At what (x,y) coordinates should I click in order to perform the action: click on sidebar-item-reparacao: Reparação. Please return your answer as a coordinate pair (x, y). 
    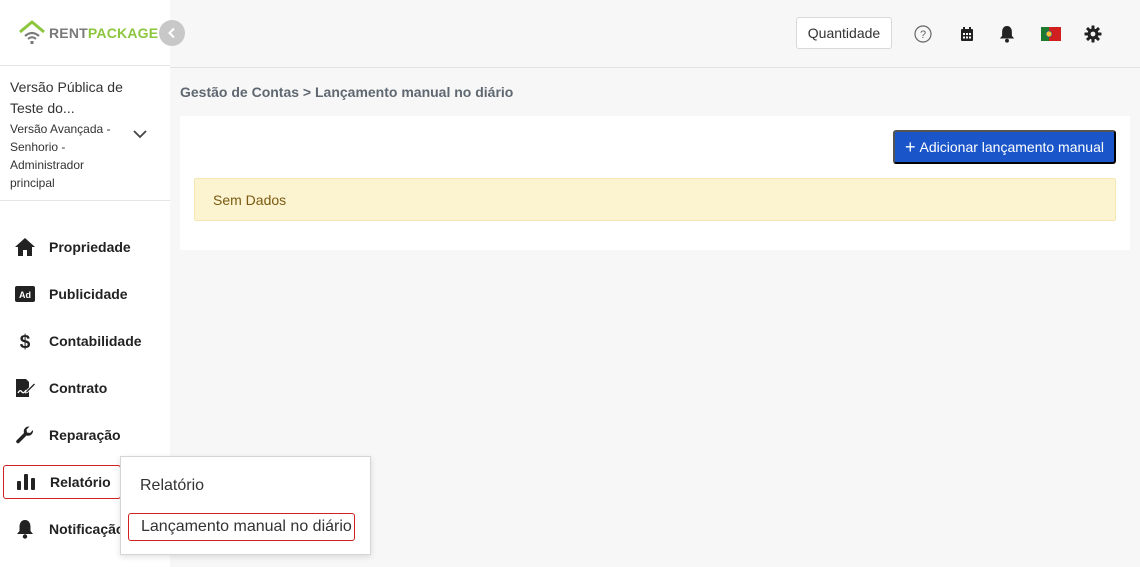
    Looking at the image, I should click on (62, 435).